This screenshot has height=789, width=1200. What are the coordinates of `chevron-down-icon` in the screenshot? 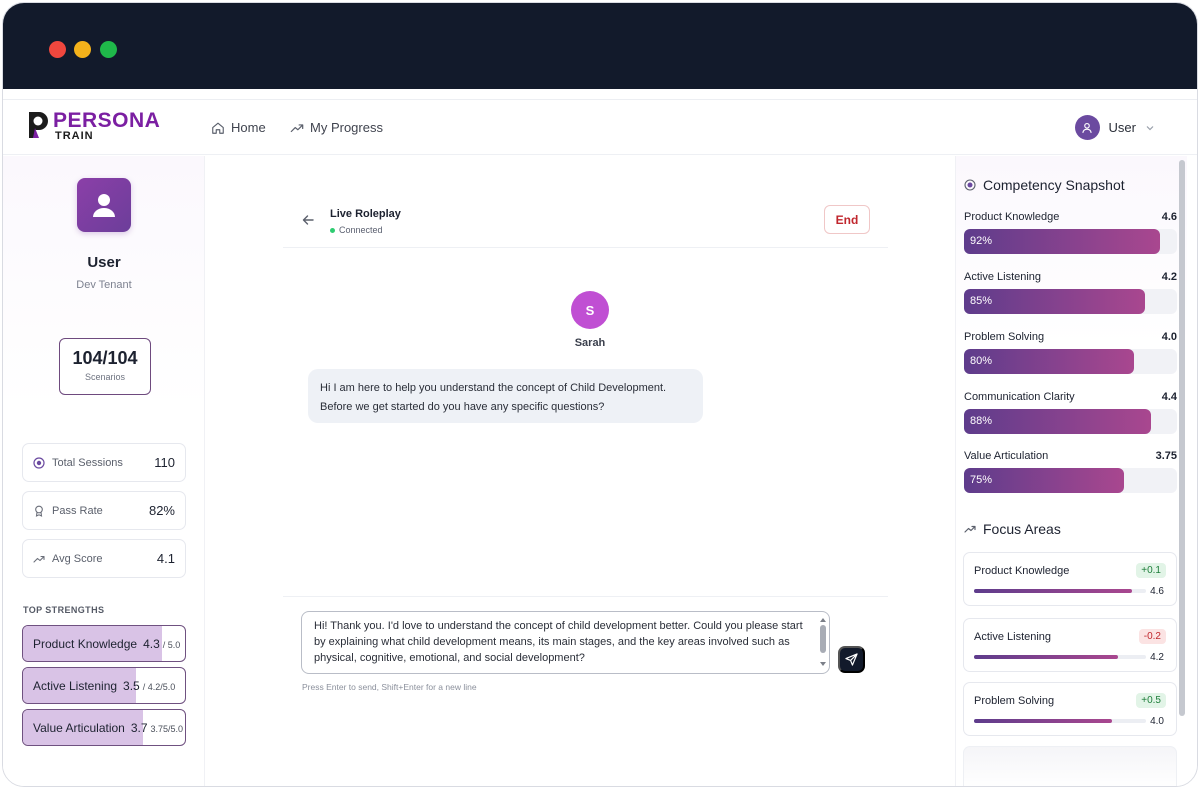 It's located at (1150, 127).